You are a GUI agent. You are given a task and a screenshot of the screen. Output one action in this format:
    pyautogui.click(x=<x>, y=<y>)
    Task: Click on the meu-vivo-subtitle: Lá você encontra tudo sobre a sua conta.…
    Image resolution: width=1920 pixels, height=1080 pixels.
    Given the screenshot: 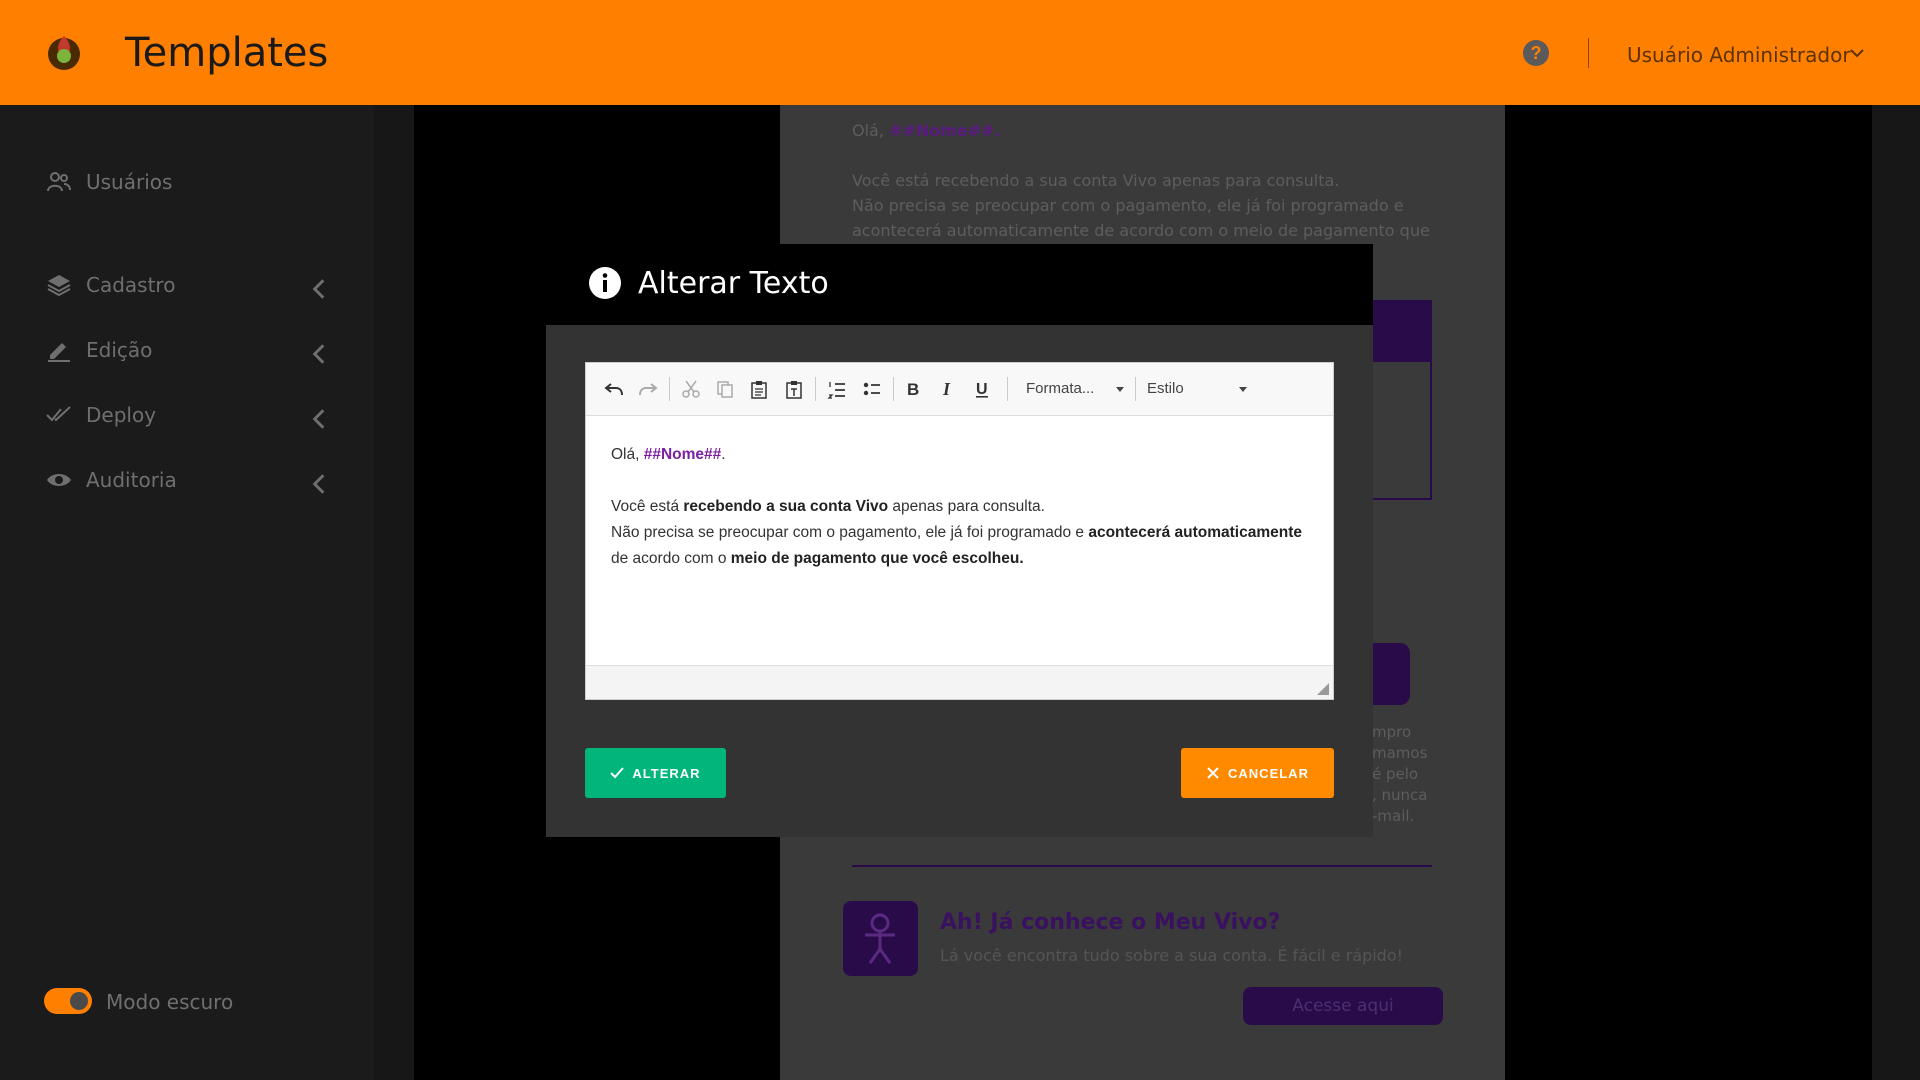 What is the action you would take?
    pyautogui.click(x=1172, y=955)
    